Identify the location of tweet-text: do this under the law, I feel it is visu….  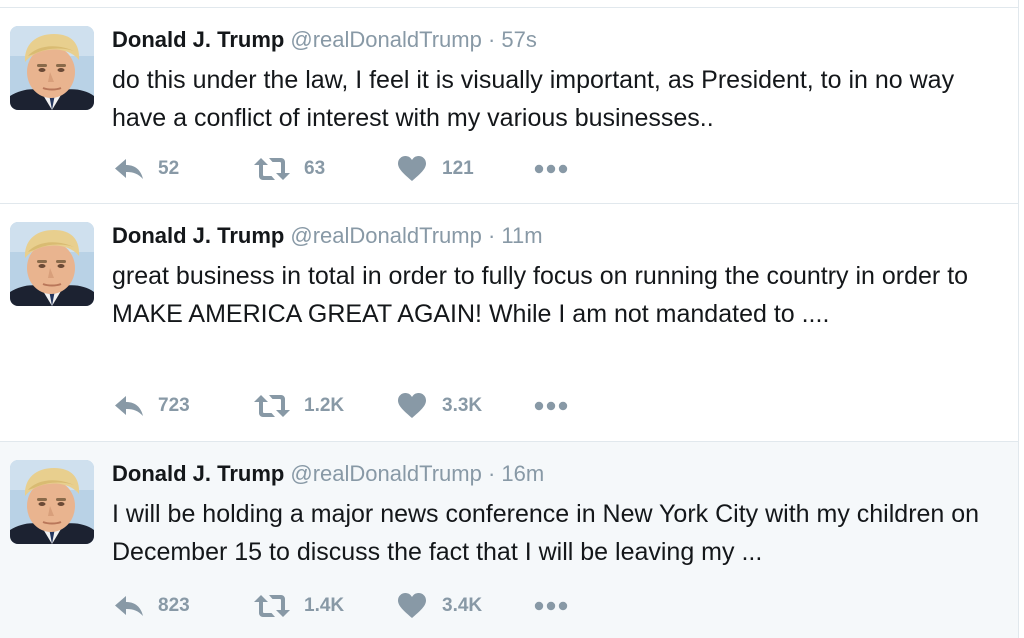
(533, 99).